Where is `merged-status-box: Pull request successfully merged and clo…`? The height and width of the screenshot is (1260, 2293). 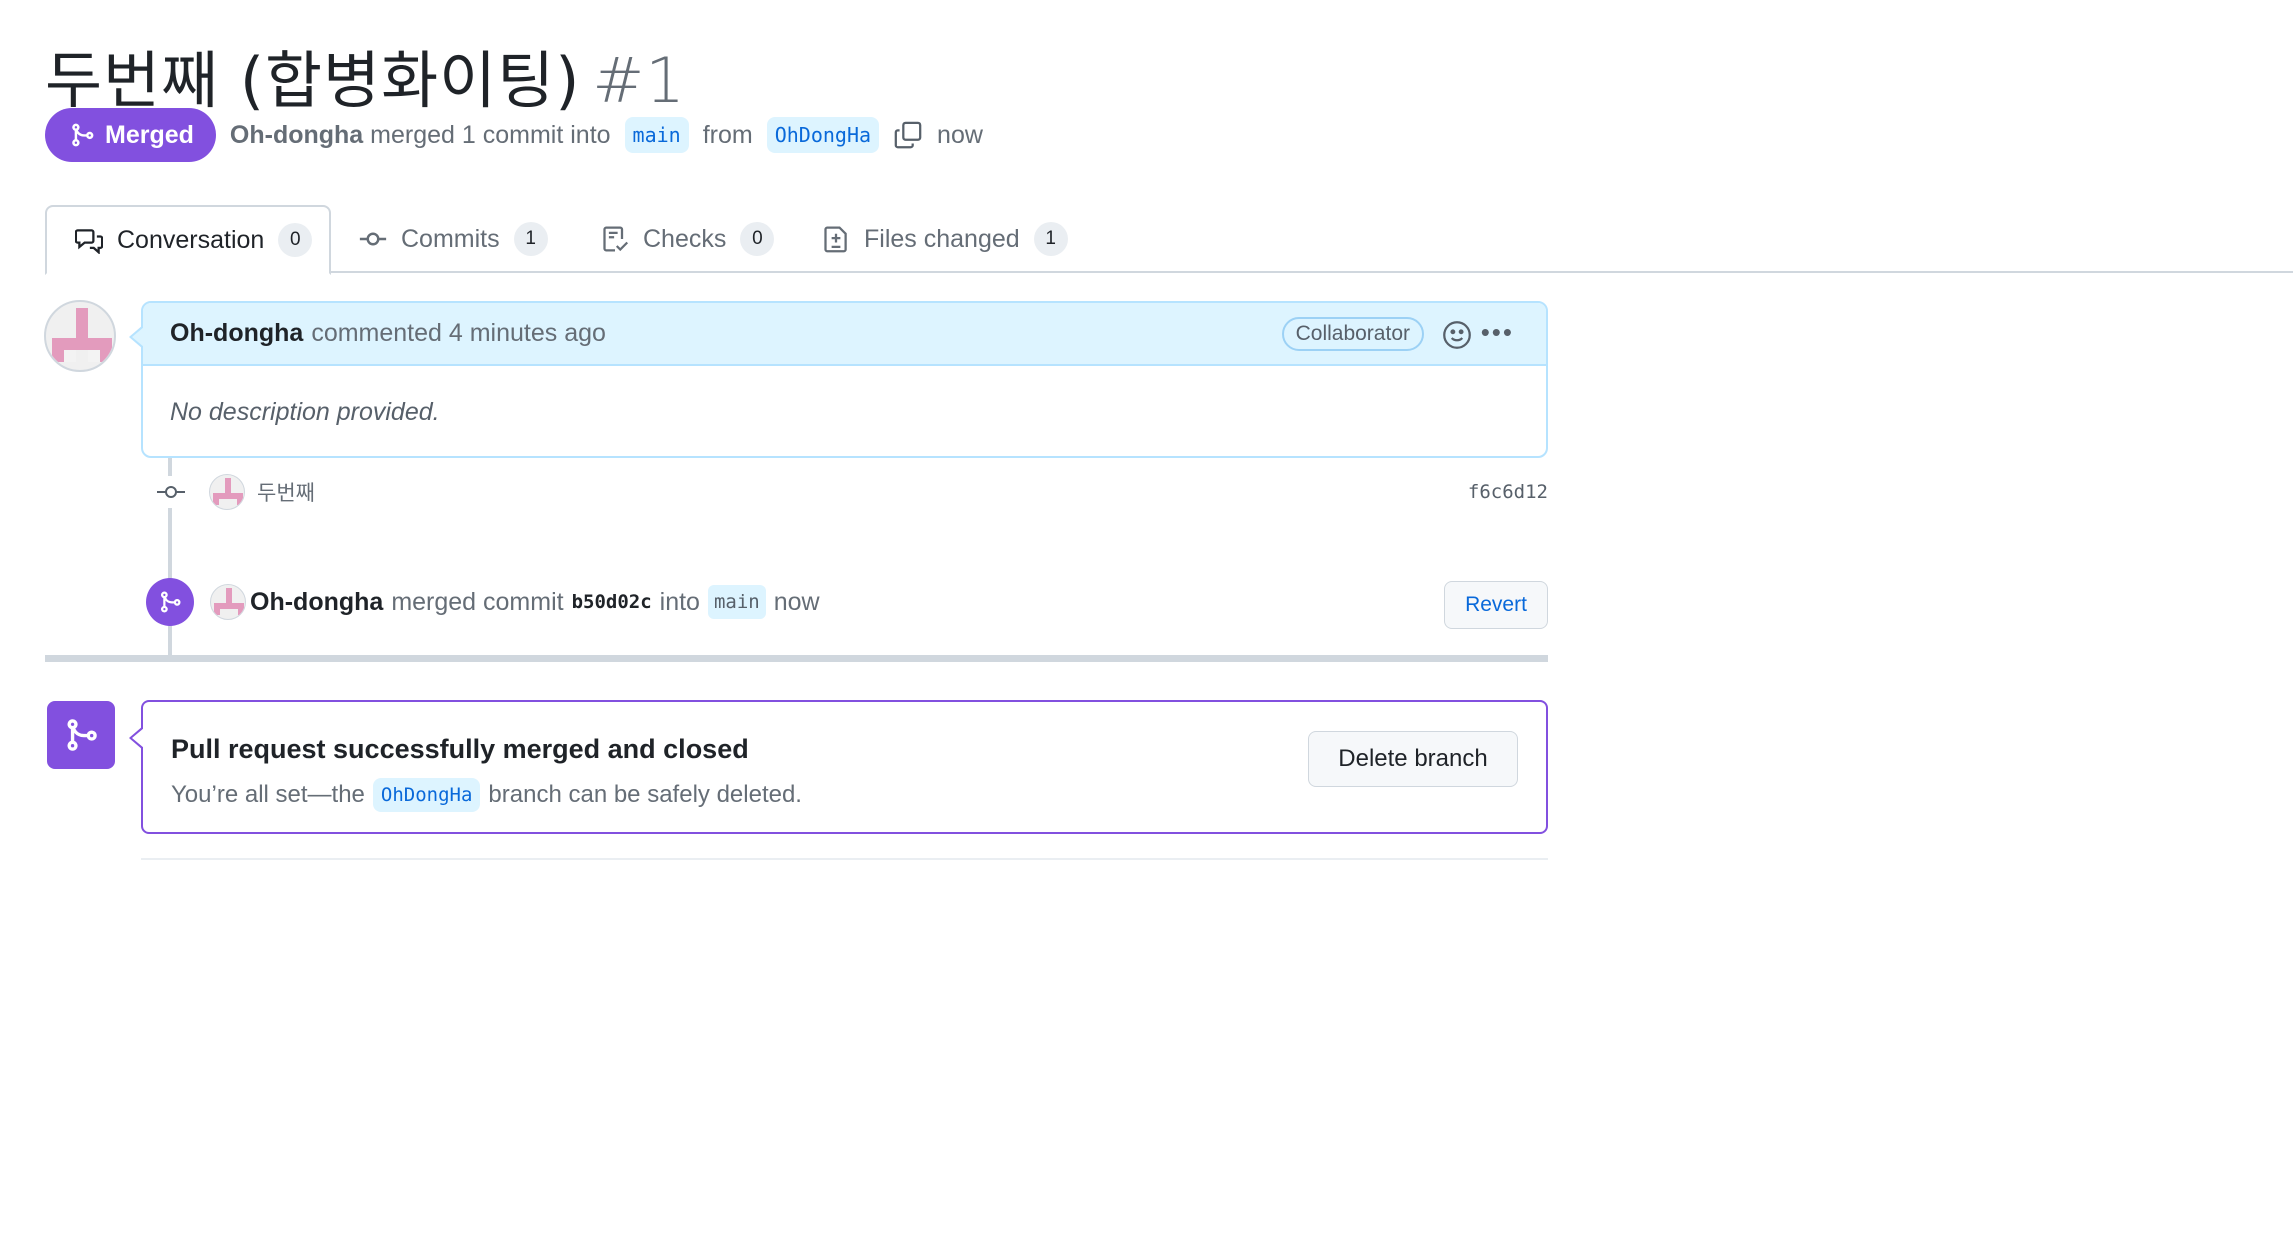
merged-status-box: Pull request successfully merged and clo… is located at coordinates (838, 767).